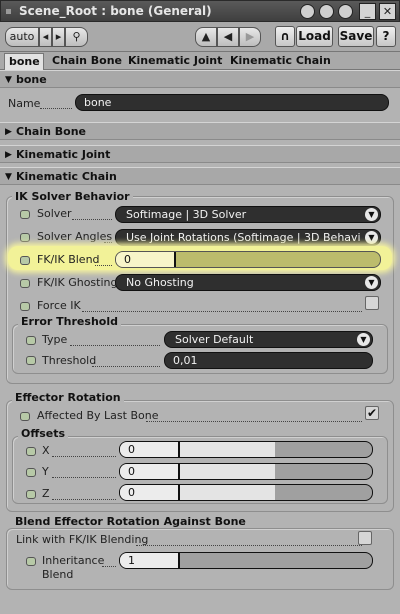 This screenshot has width=400, height=614. I want to click on inheritance-label: Inheritance, so click(73, 560).